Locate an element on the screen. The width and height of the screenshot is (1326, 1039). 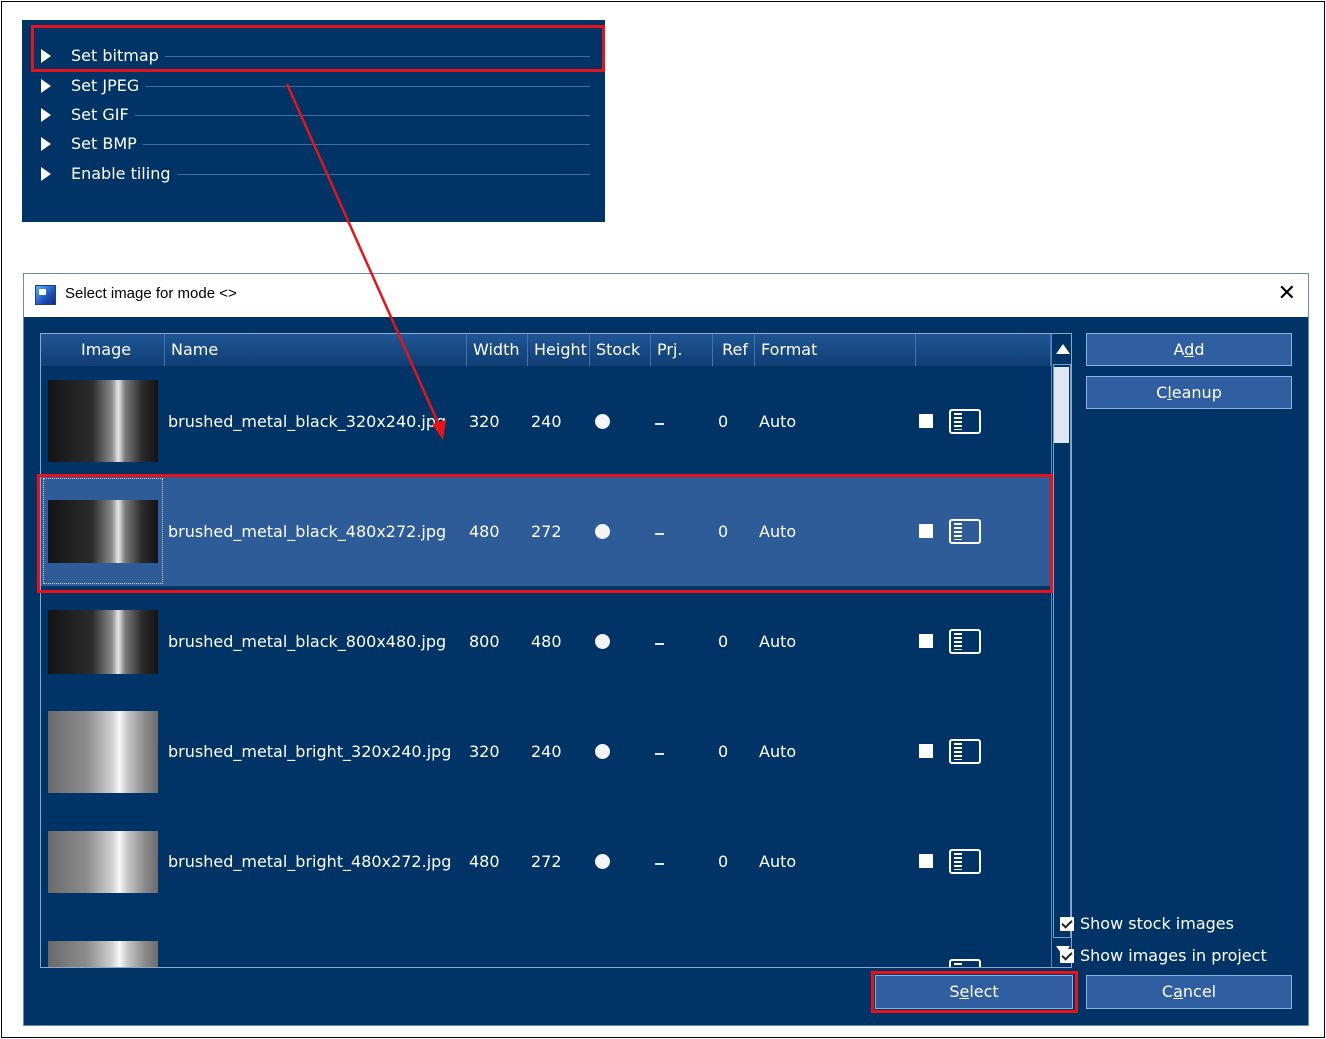
cleanup-button-label: C is located at coordinates (1162, 392).